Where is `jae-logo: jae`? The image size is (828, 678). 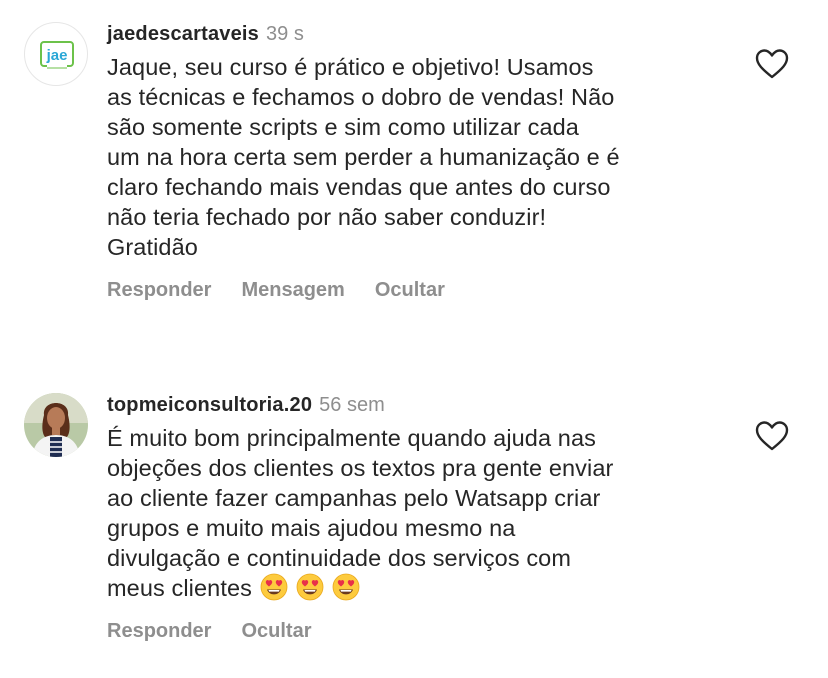
jae-logo: jae is located at coordinates (57, 55).